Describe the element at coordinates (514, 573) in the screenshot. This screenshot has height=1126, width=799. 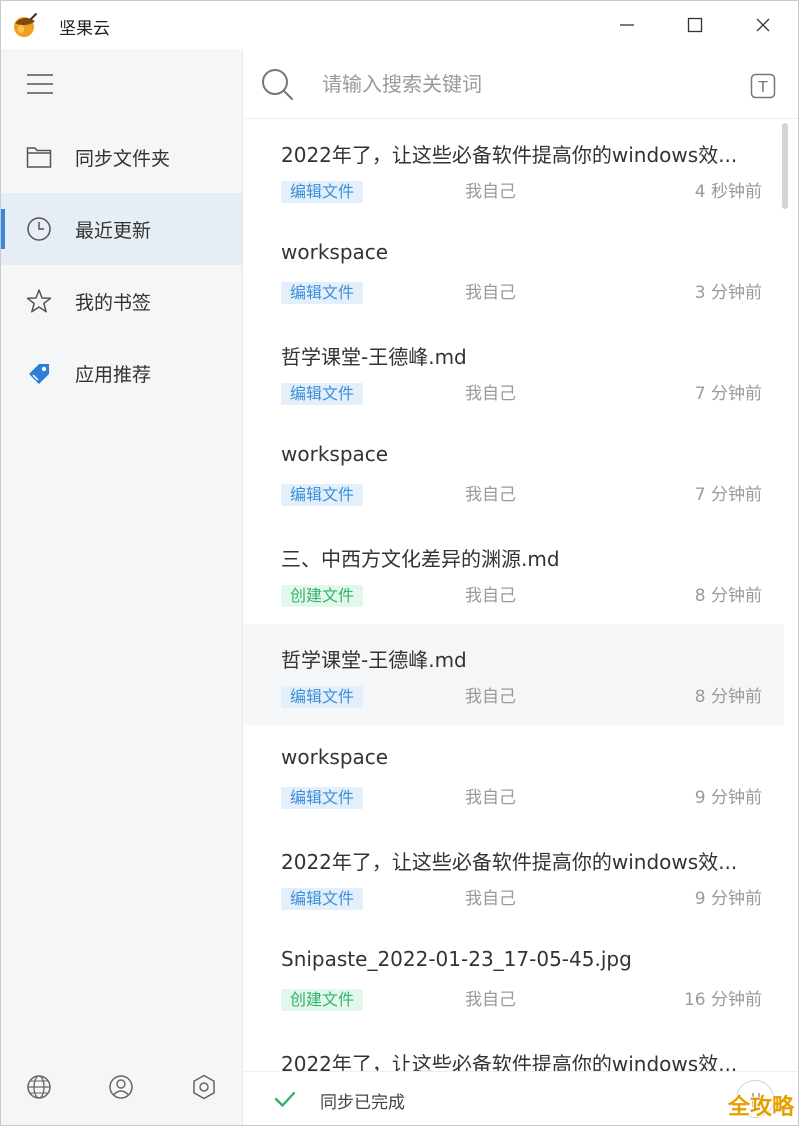
I see `list-item: 三、中西方文化差异的渊源.md 创建文件 我自己 8 分钟前` at that location.